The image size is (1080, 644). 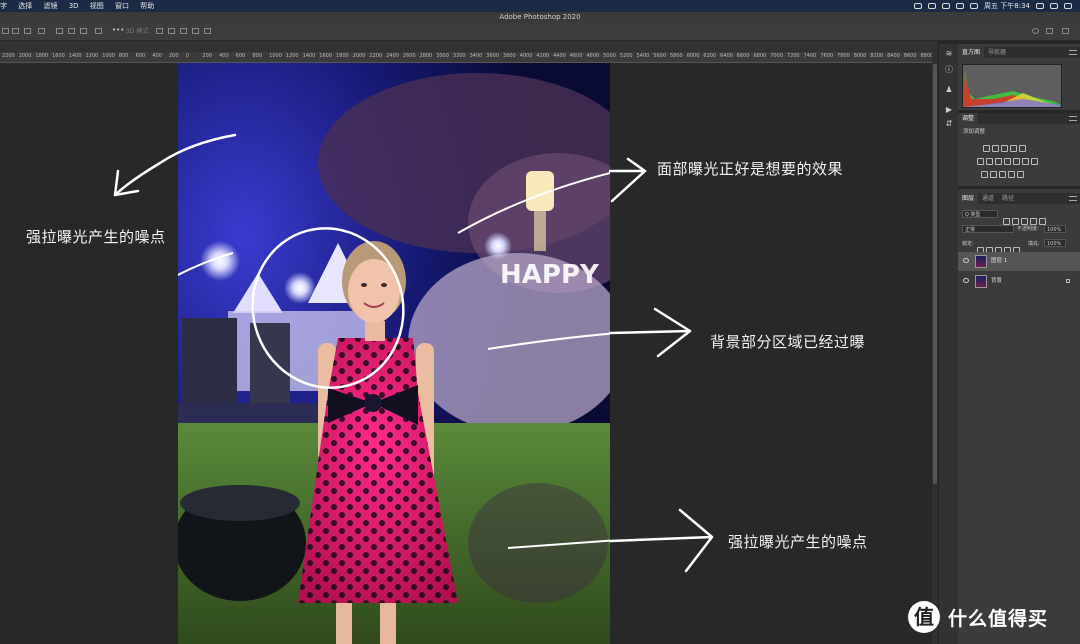 What do you see at coordinates (980, 214) in the screenshot?
I see `layer-kind-filter: Q 类型` at bounding box center [980, 214].